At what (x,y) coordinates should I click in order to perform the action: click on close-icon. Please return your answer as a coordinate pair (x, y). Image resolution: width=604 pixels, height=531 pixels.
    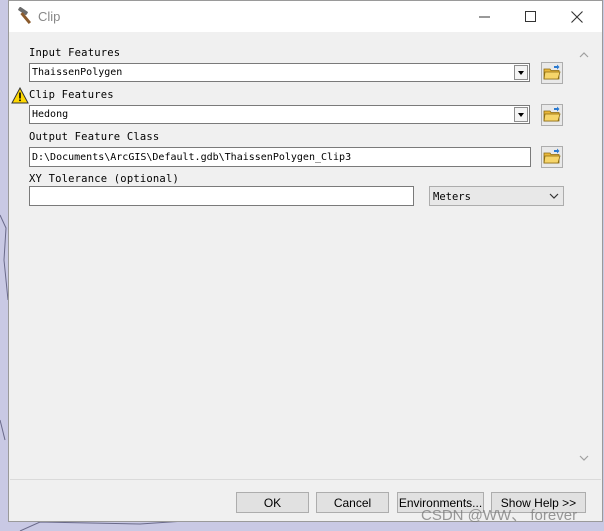
    Looking at the image, I should click on (577, 16).